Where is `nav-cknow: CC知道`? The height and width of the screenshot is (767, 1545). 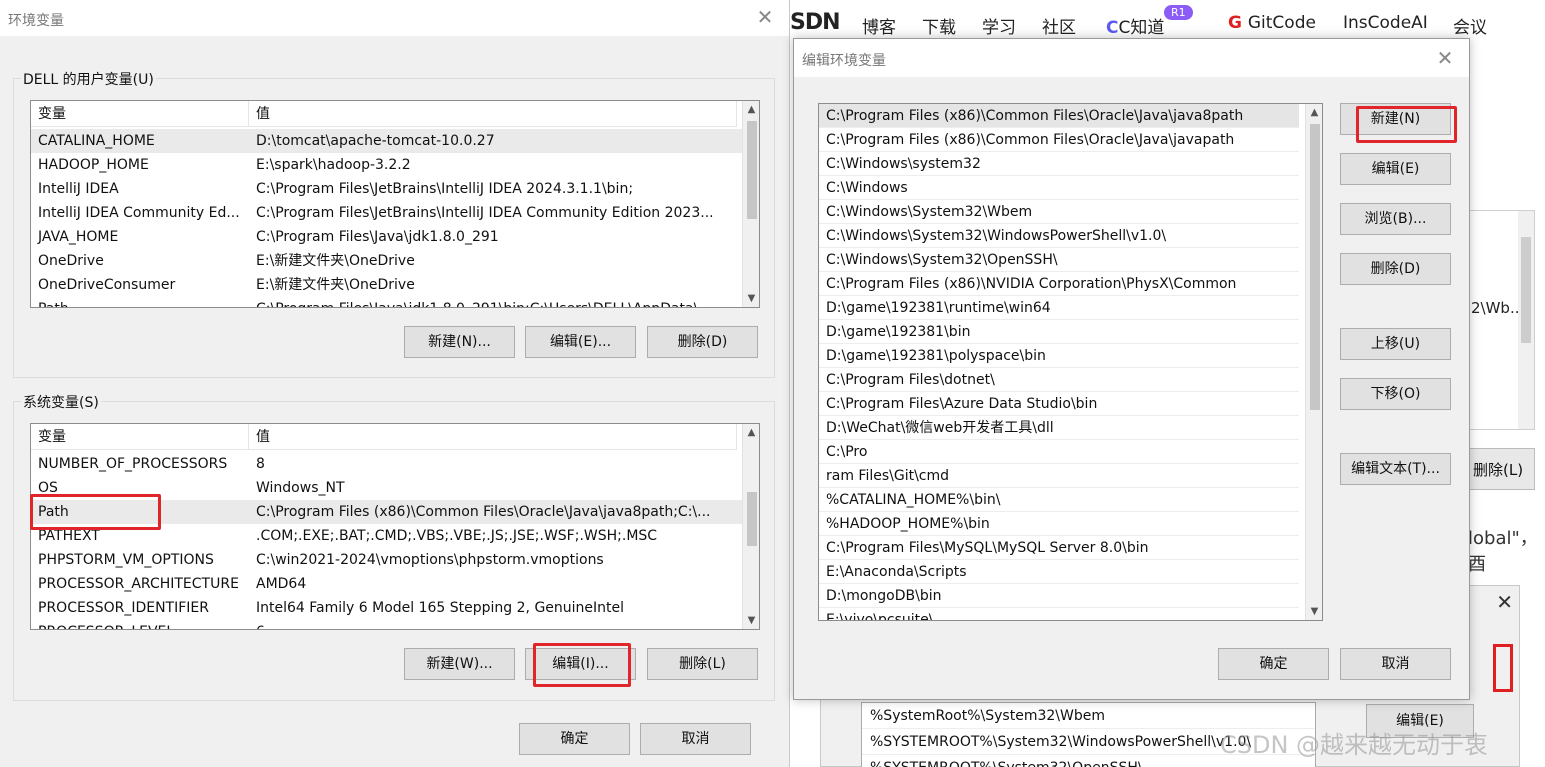 nav-cknow: CC知道 is located at coordinates (1135, 25).